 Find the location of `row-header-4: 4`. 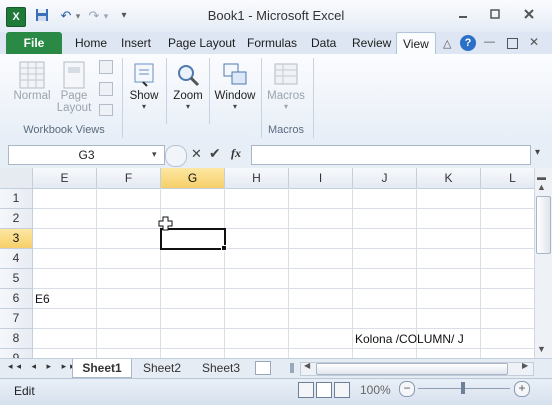

row-header-4: 4 is located at coordinates (16, 259).